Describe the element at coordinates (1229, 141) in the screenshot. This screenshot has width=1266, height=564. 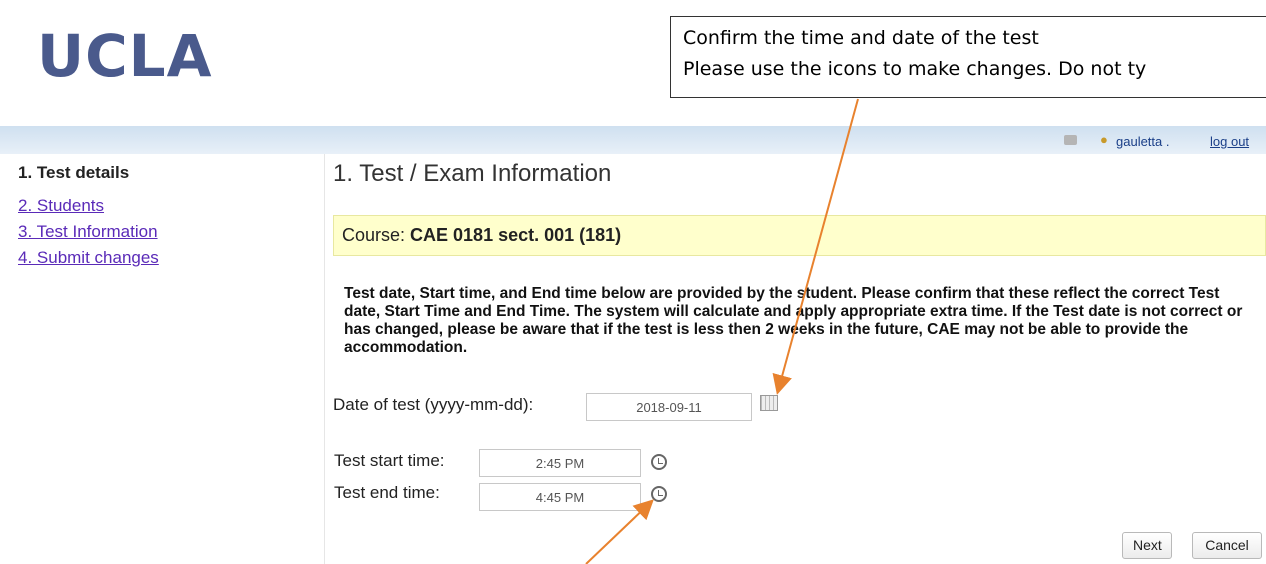
I see `logout-link: log out` at that location.